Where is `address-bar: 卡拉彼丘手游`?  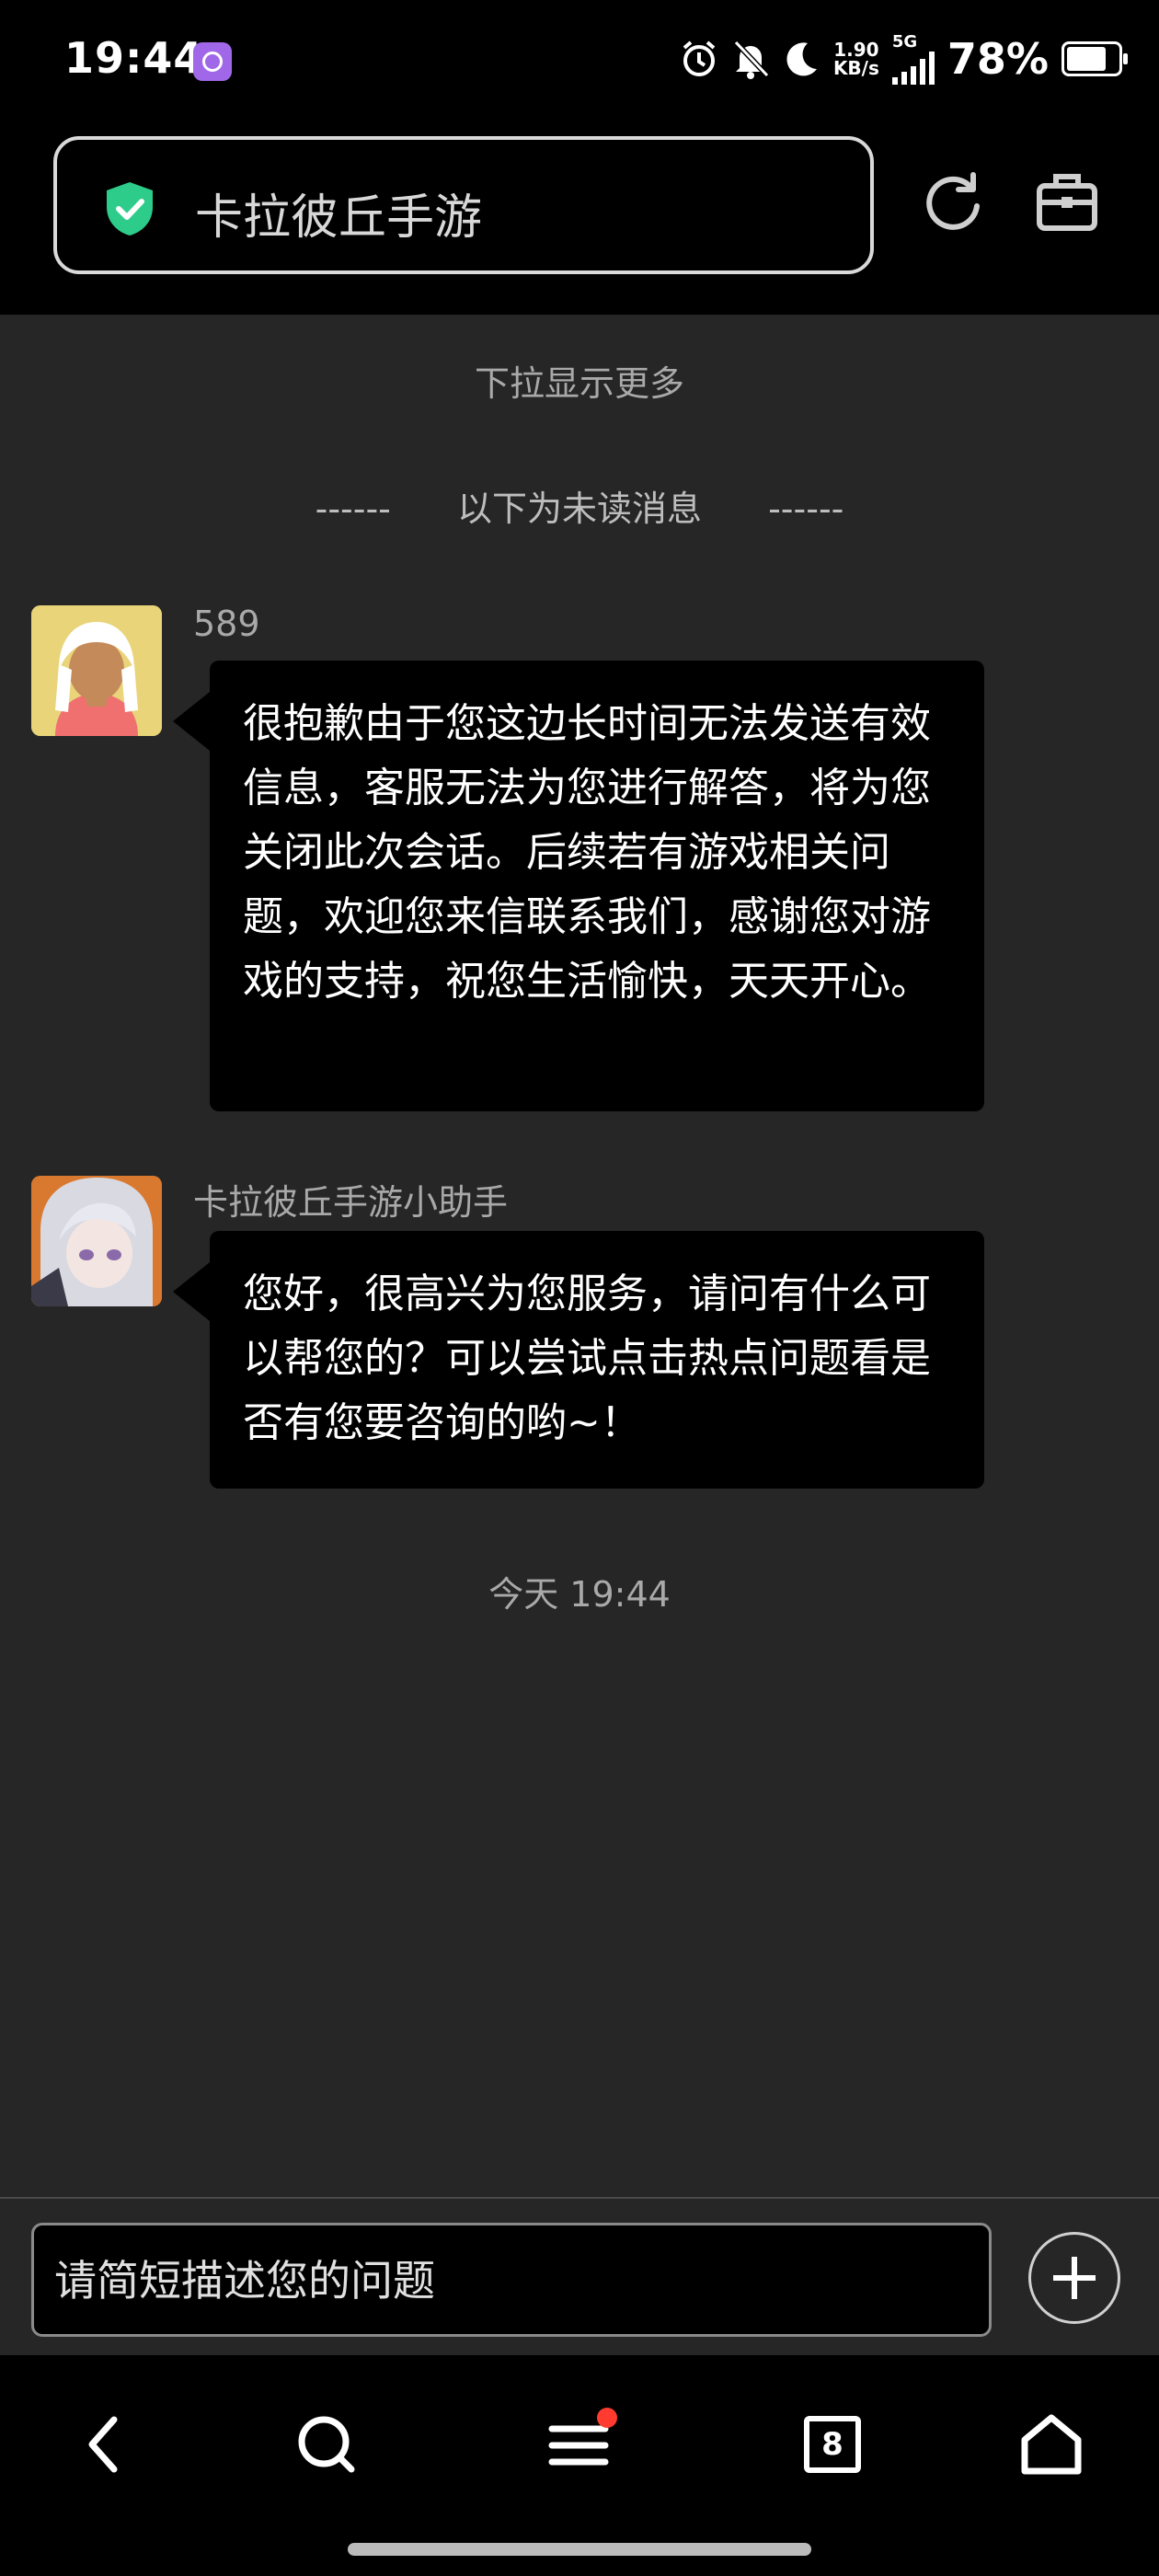 address-bar: 卡拉彼丘手游 is located at coordinates (579, 222).